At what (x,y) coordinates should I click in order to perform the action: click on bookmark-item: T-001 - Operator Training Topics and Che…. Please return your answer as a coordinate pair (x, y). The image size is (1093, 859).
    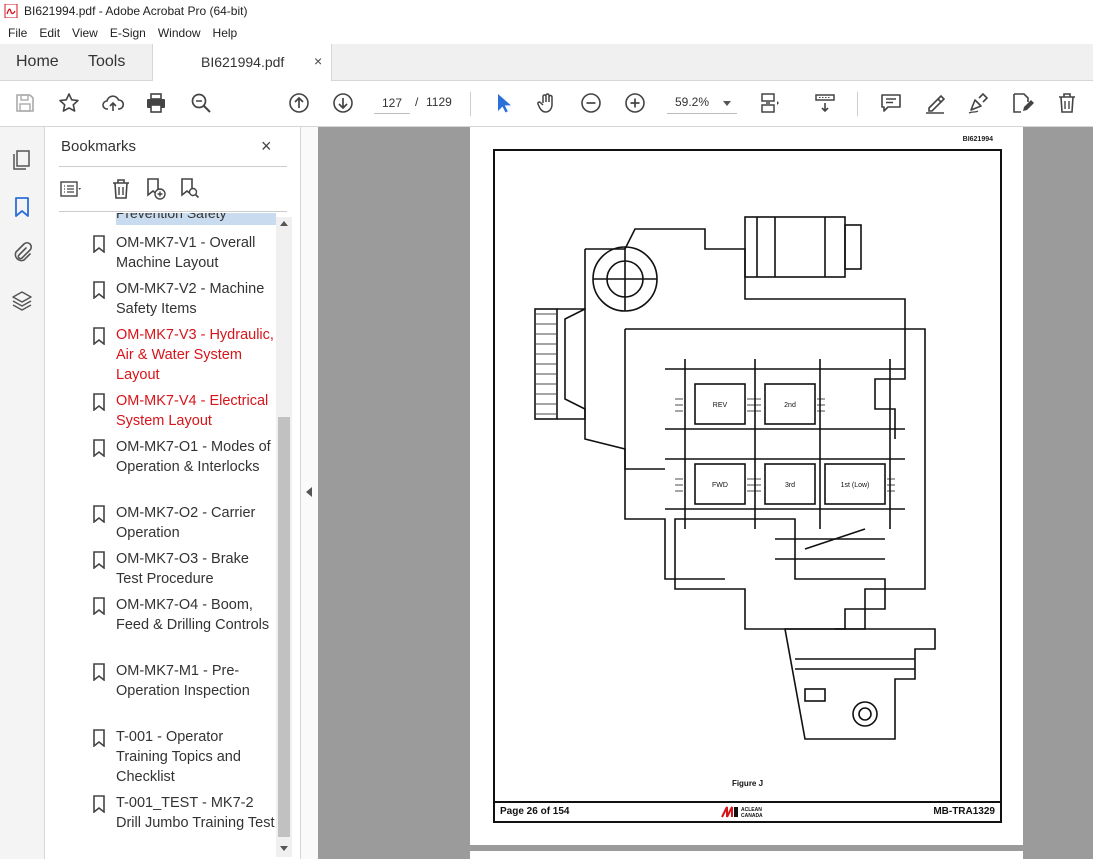
    Looking at the image, I should click on (183, 757).